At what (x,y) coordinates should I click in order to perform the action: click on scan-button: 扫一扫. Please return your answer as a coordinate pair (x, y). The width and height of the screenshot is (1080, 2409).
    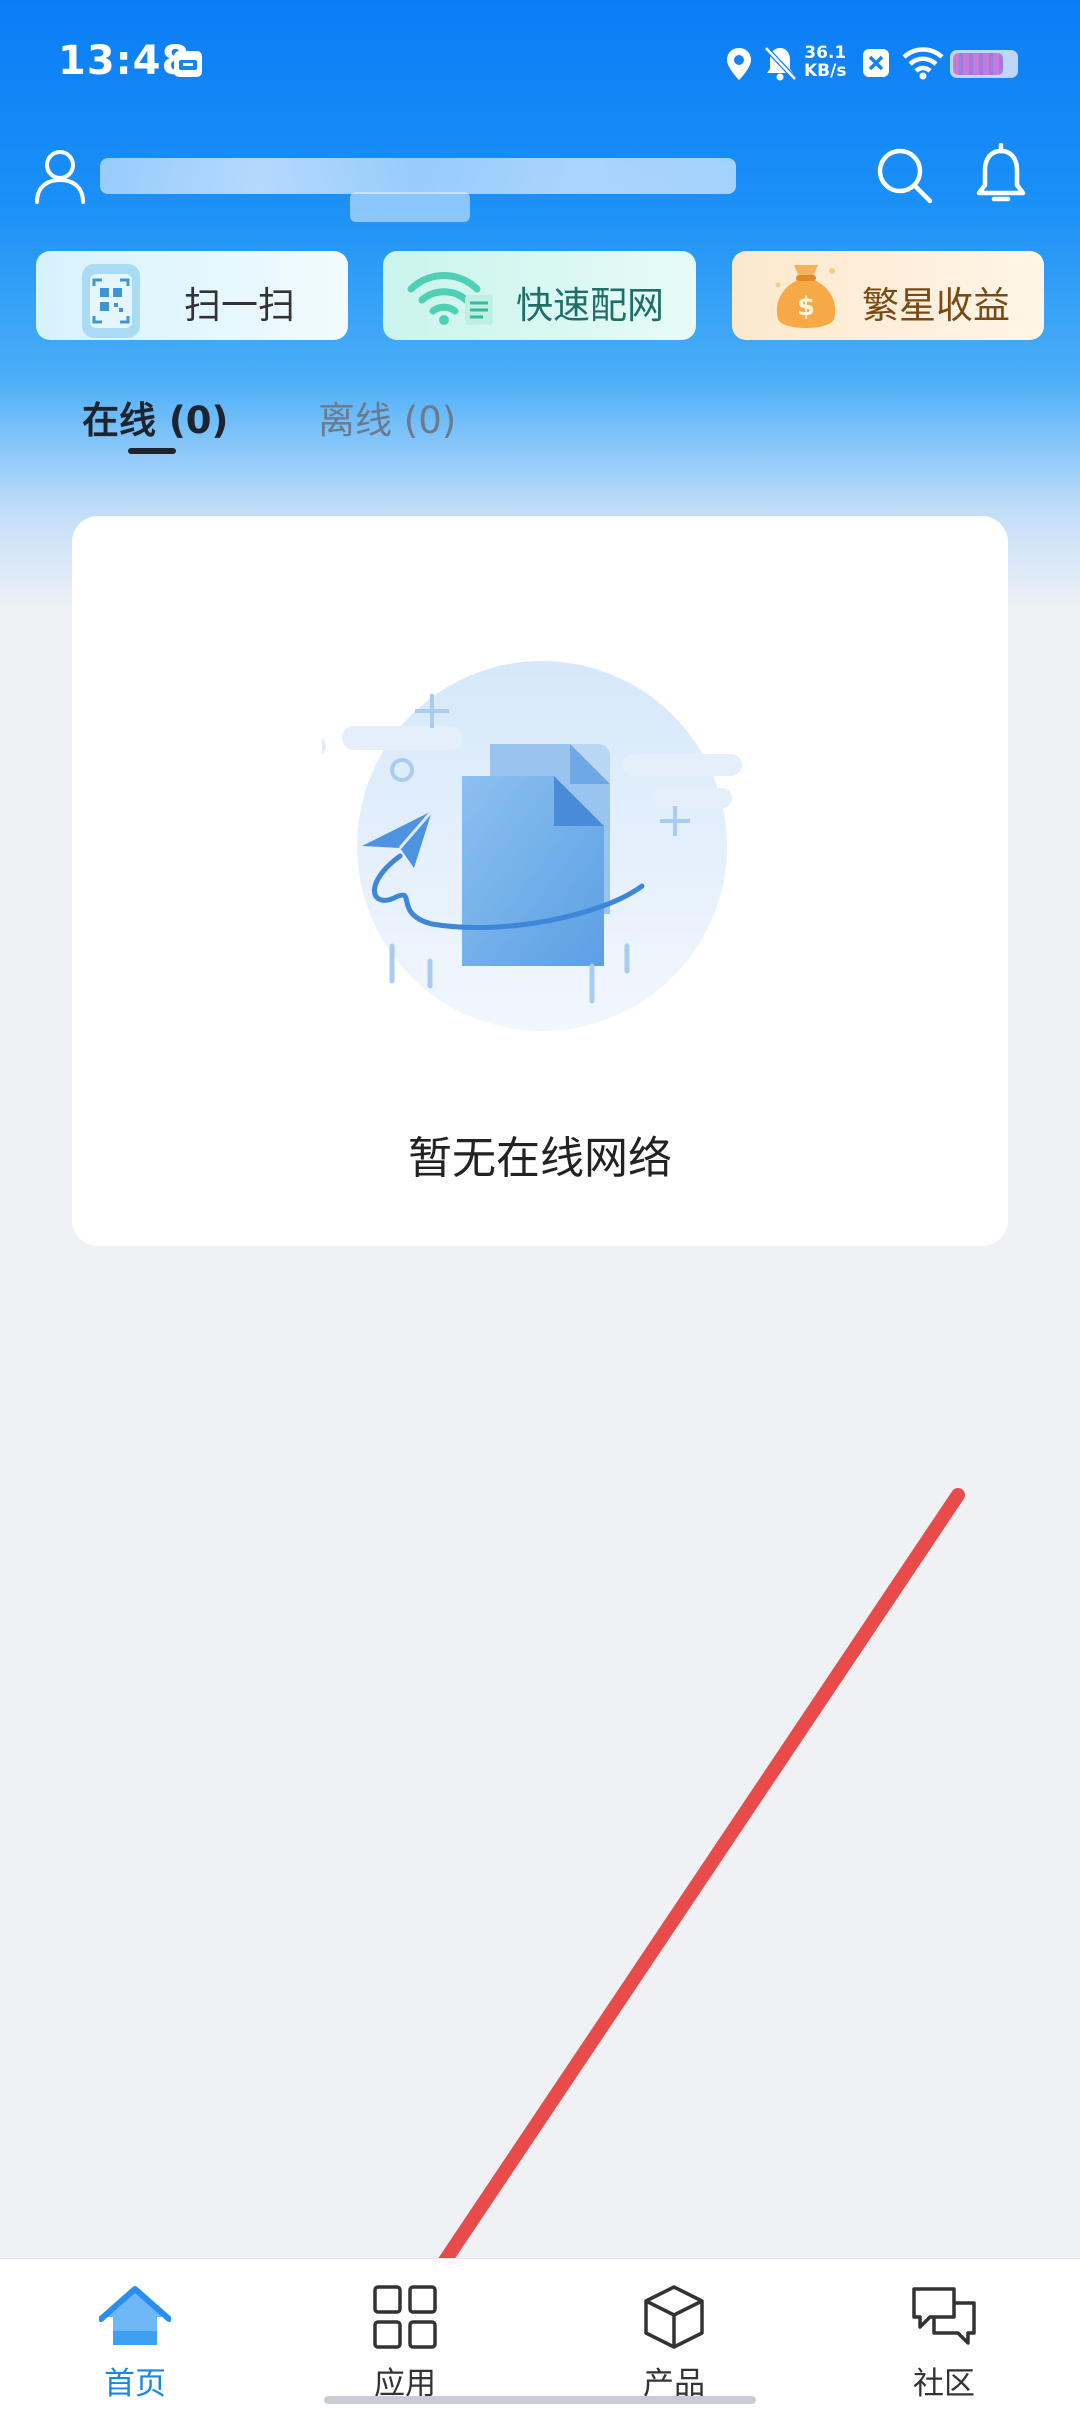
    Looking at the image, I should click on (192, 295).